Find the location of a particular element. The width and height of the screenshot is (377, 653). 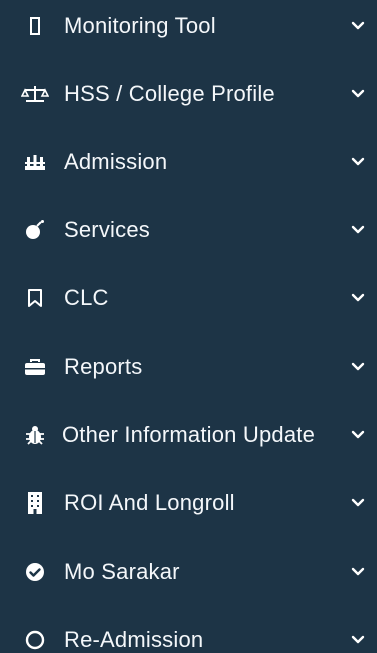

sidebar-item-label: Other Information Update is located at coordinates (189, 434).